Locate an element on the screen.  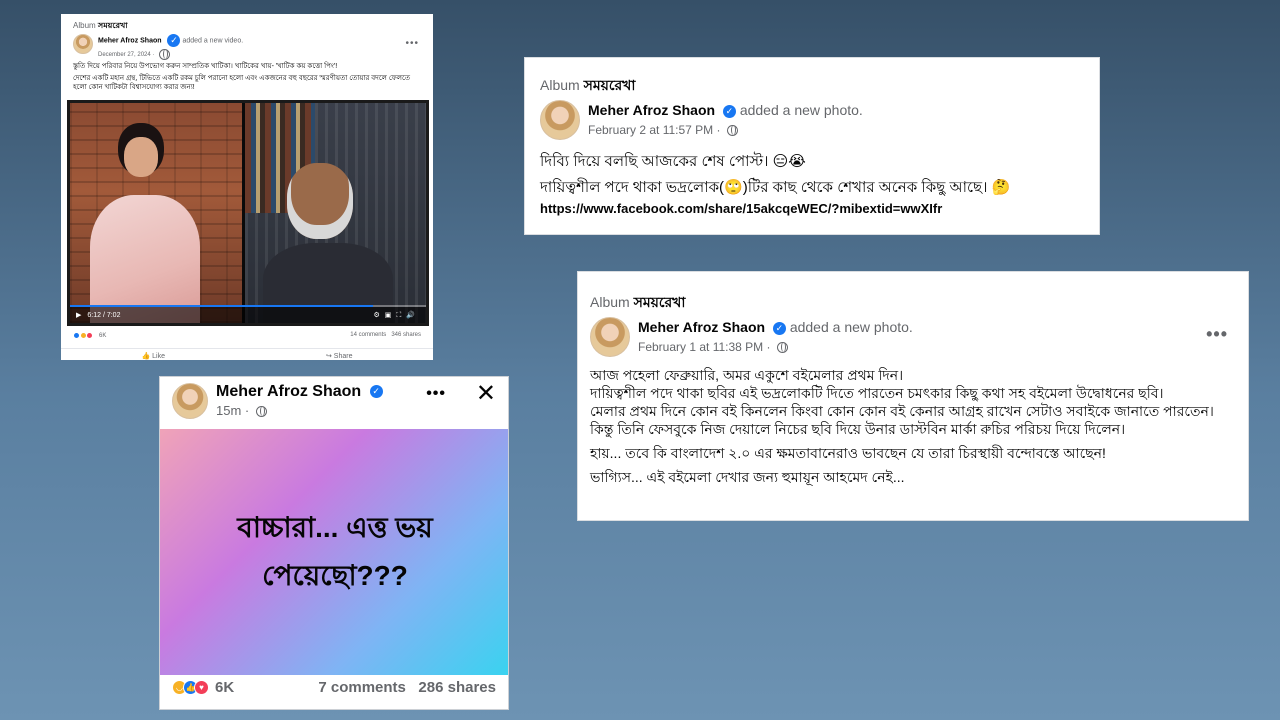
share-button: ↪ Share is located at coordinates (339, 356).